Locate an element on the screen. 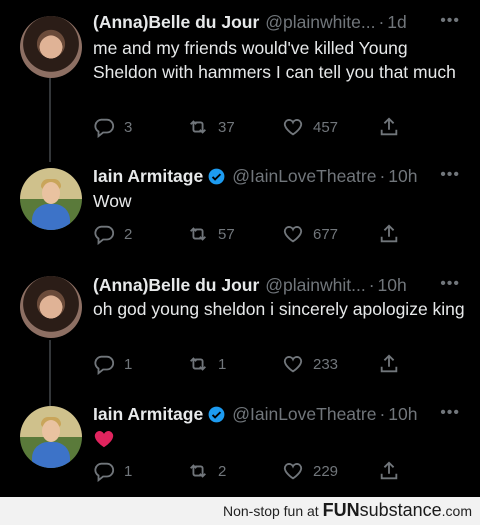 The image size is (480, 525). tweet-text is located at coordinates (279, 442).